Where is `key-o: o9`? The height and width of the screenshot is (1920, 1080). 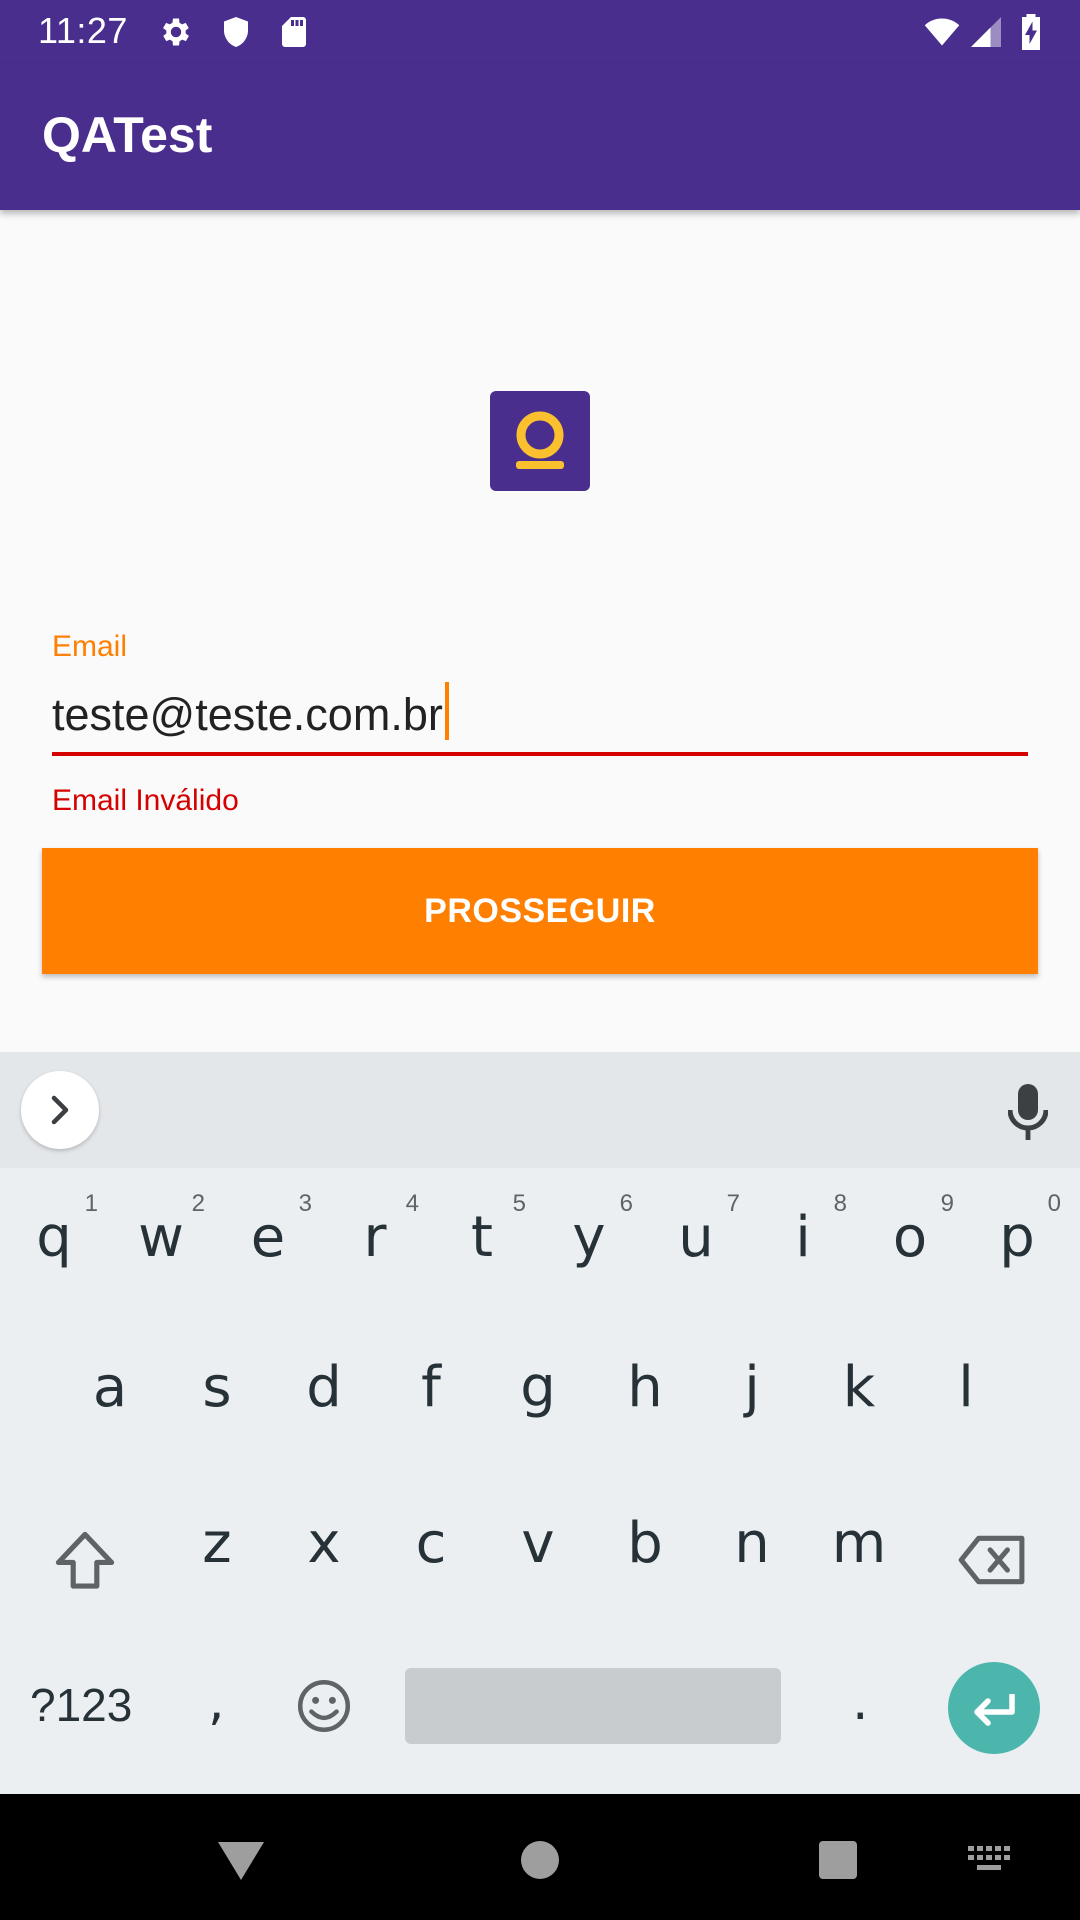
key-o: o9 is located at coordinates (910, 1230).